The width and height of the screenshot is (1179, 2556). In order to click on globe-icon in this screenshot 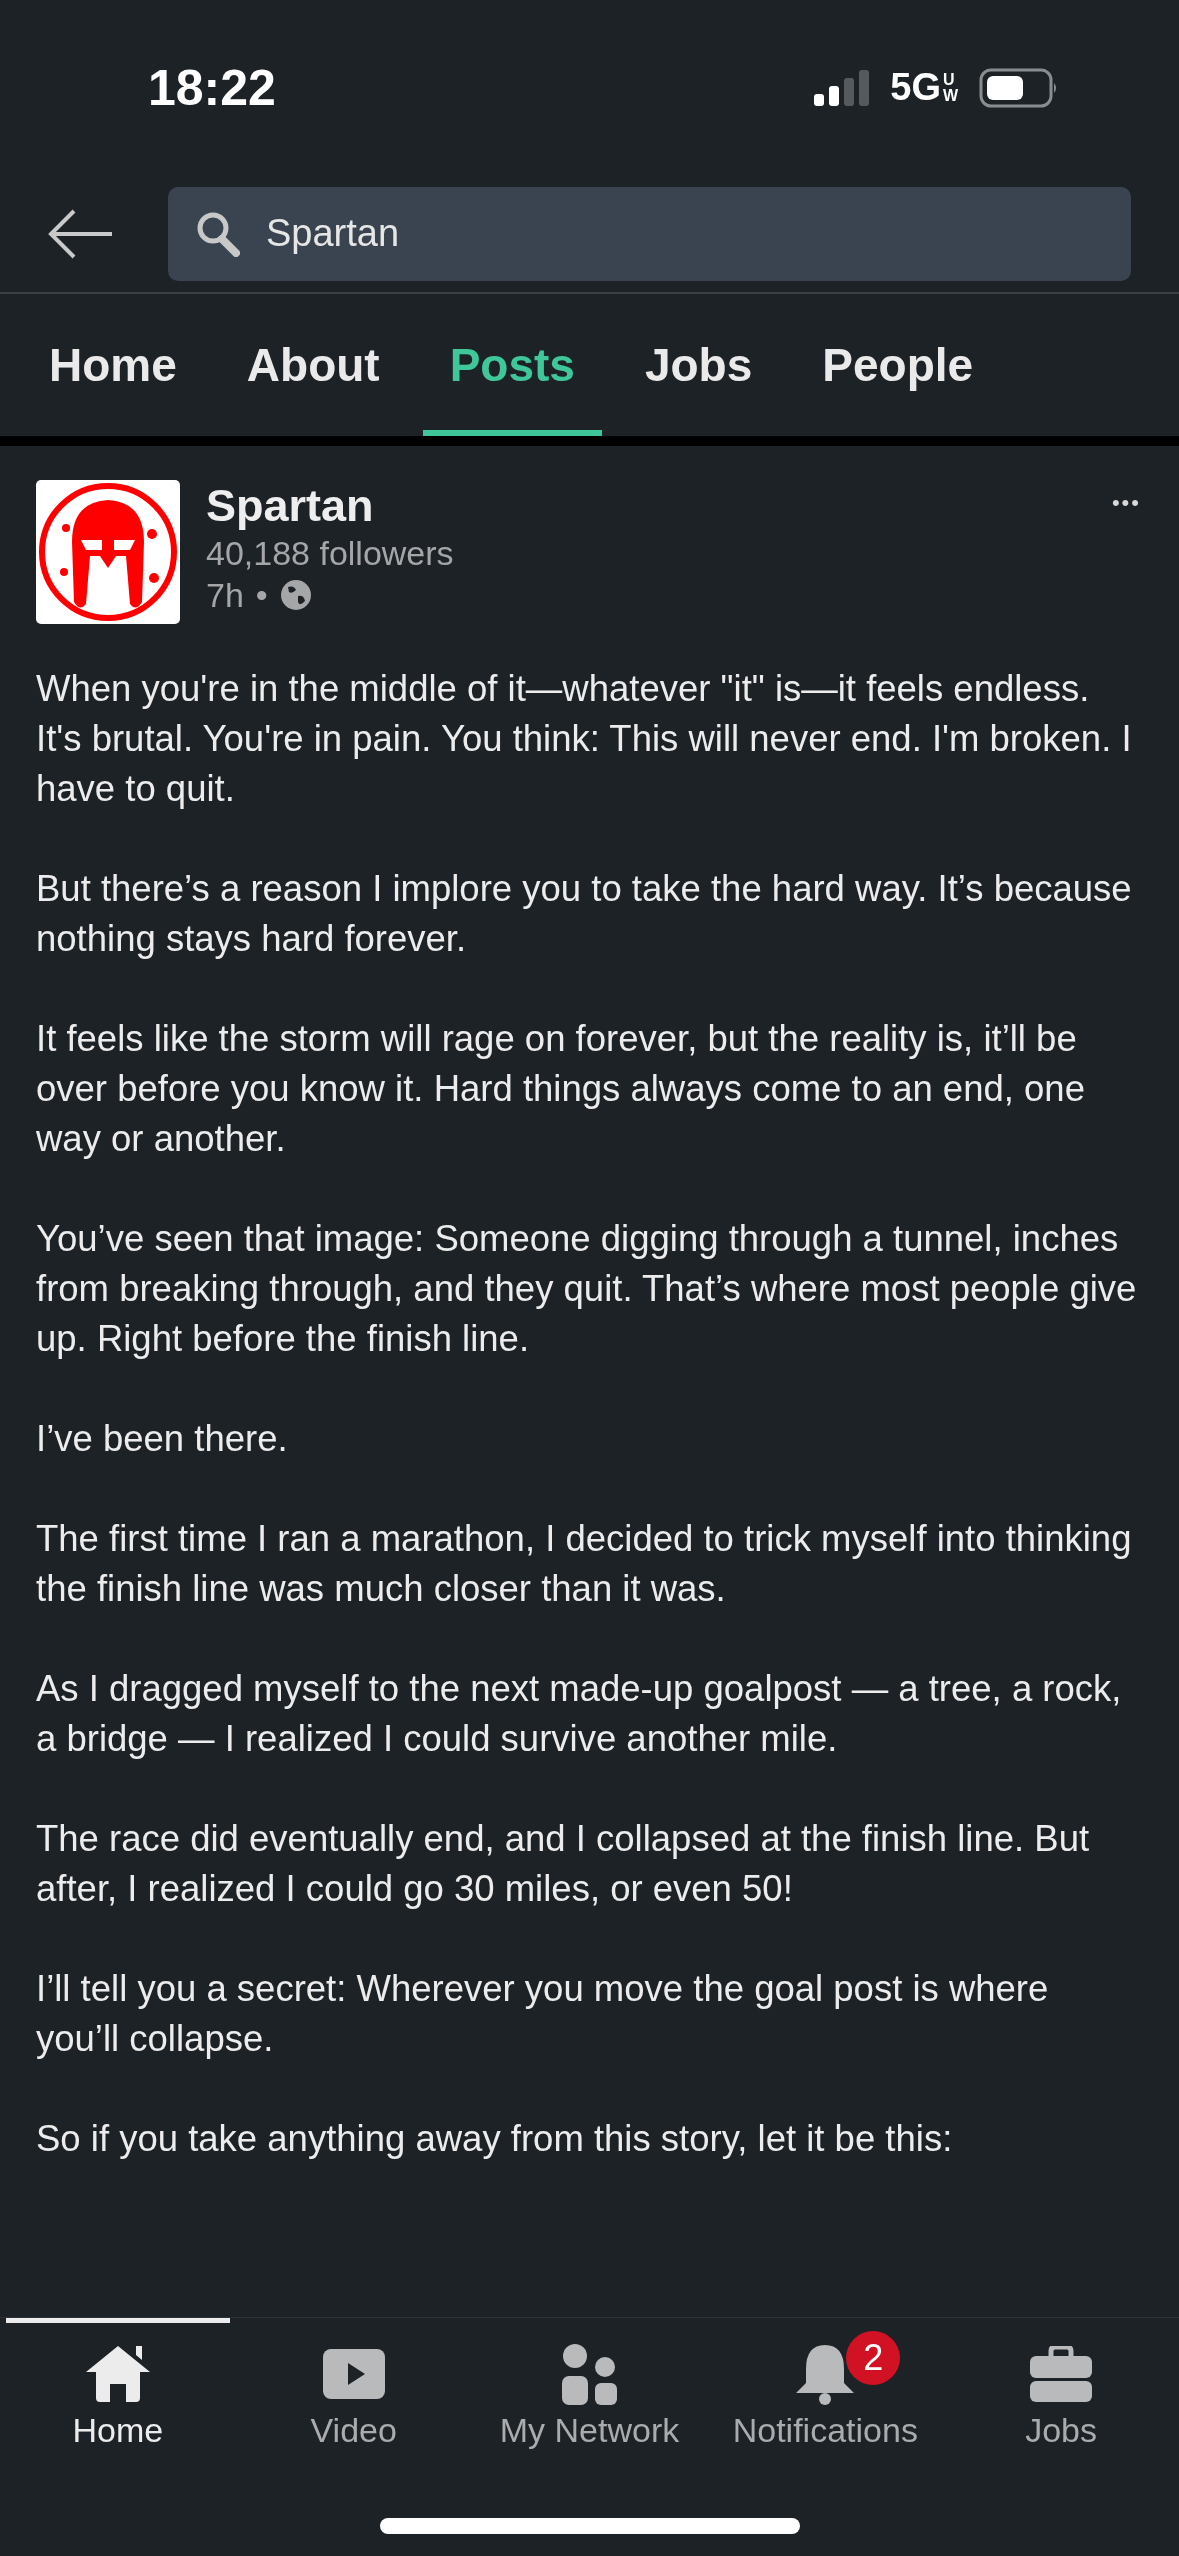, I will do `click(295, 595)`.